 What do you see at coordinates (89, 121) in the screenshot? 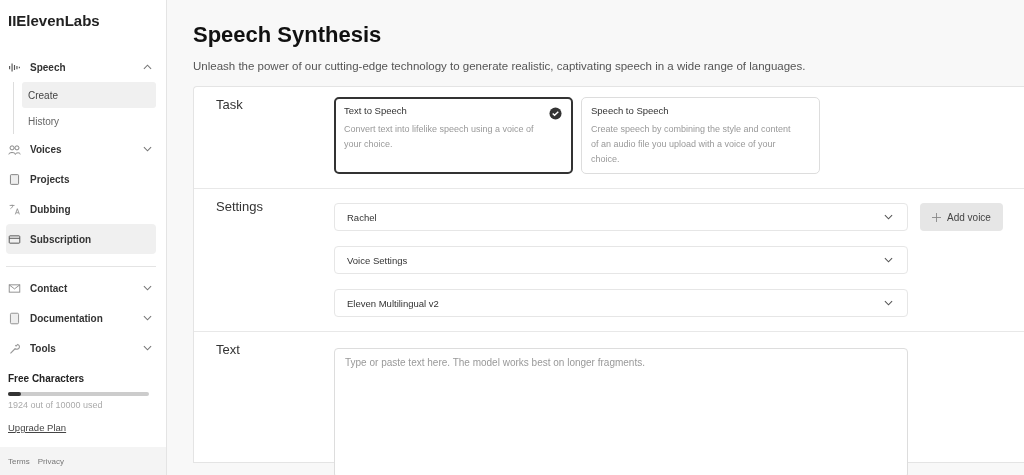
I see `nav-subitem: History` at bounding box center [89, 121].